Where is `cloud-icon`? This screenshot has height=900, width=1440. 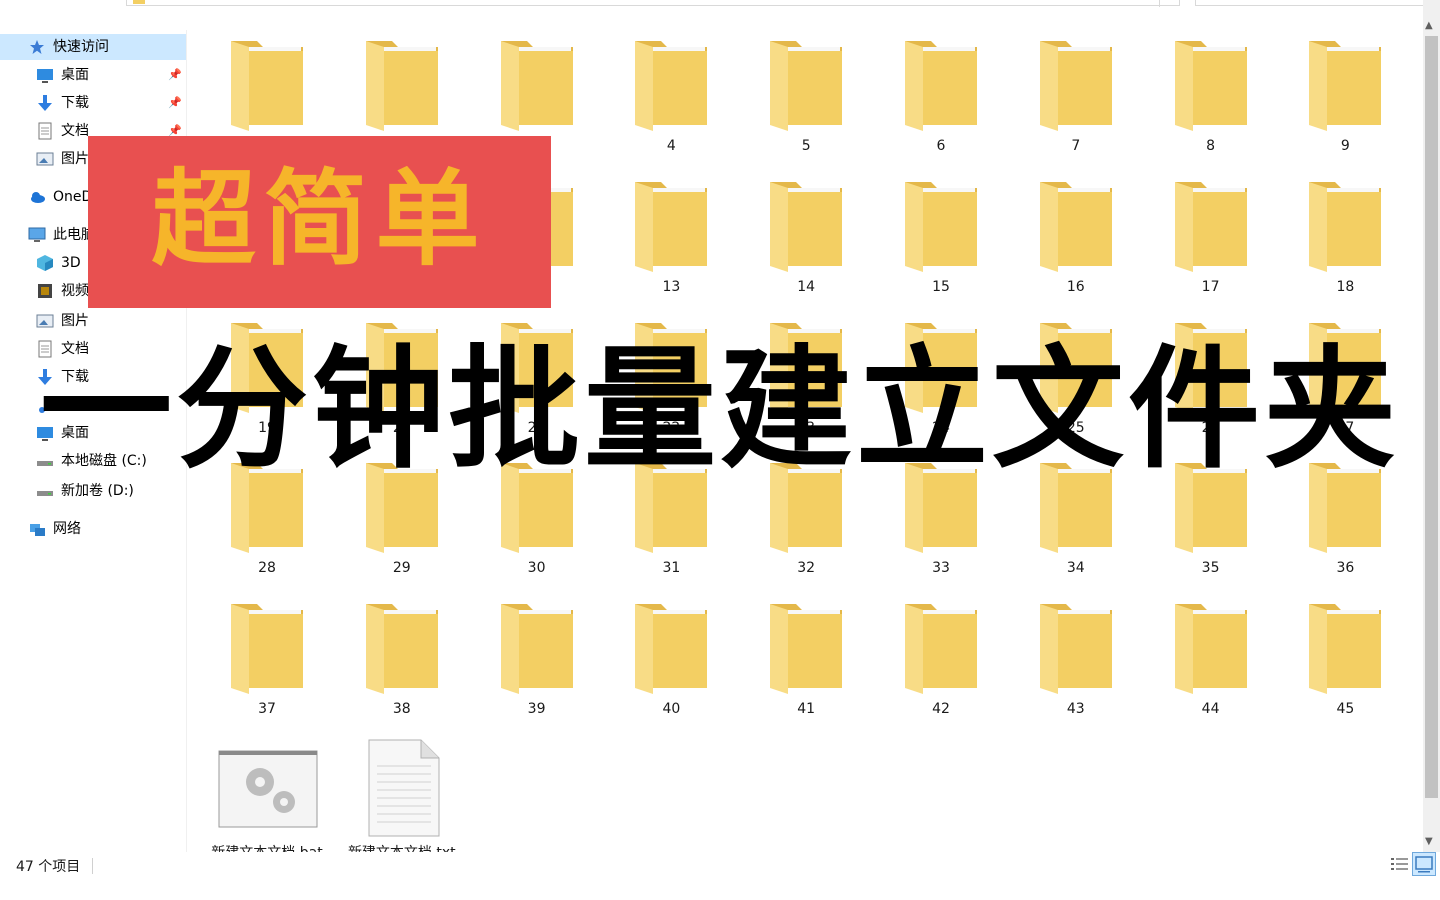 cloud-icon is located at coordinates (37, 197).